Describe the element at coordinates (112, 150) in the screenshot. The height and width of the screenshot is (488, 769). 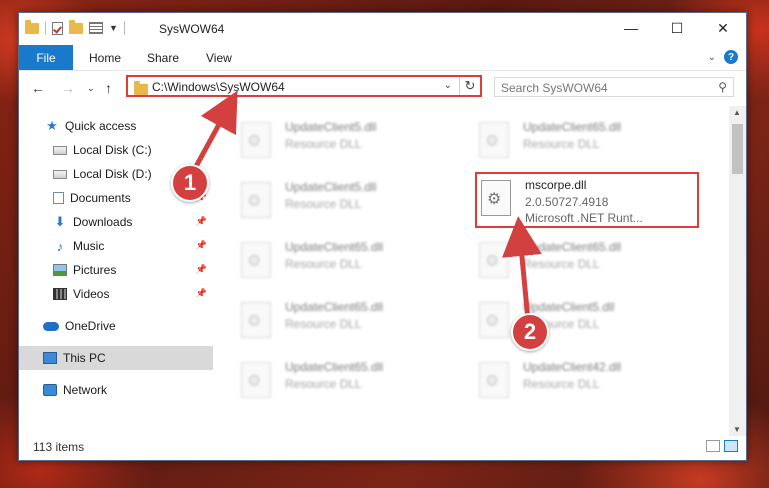
I see `sidebar-item-label: Local Disk (C:)` at that location.